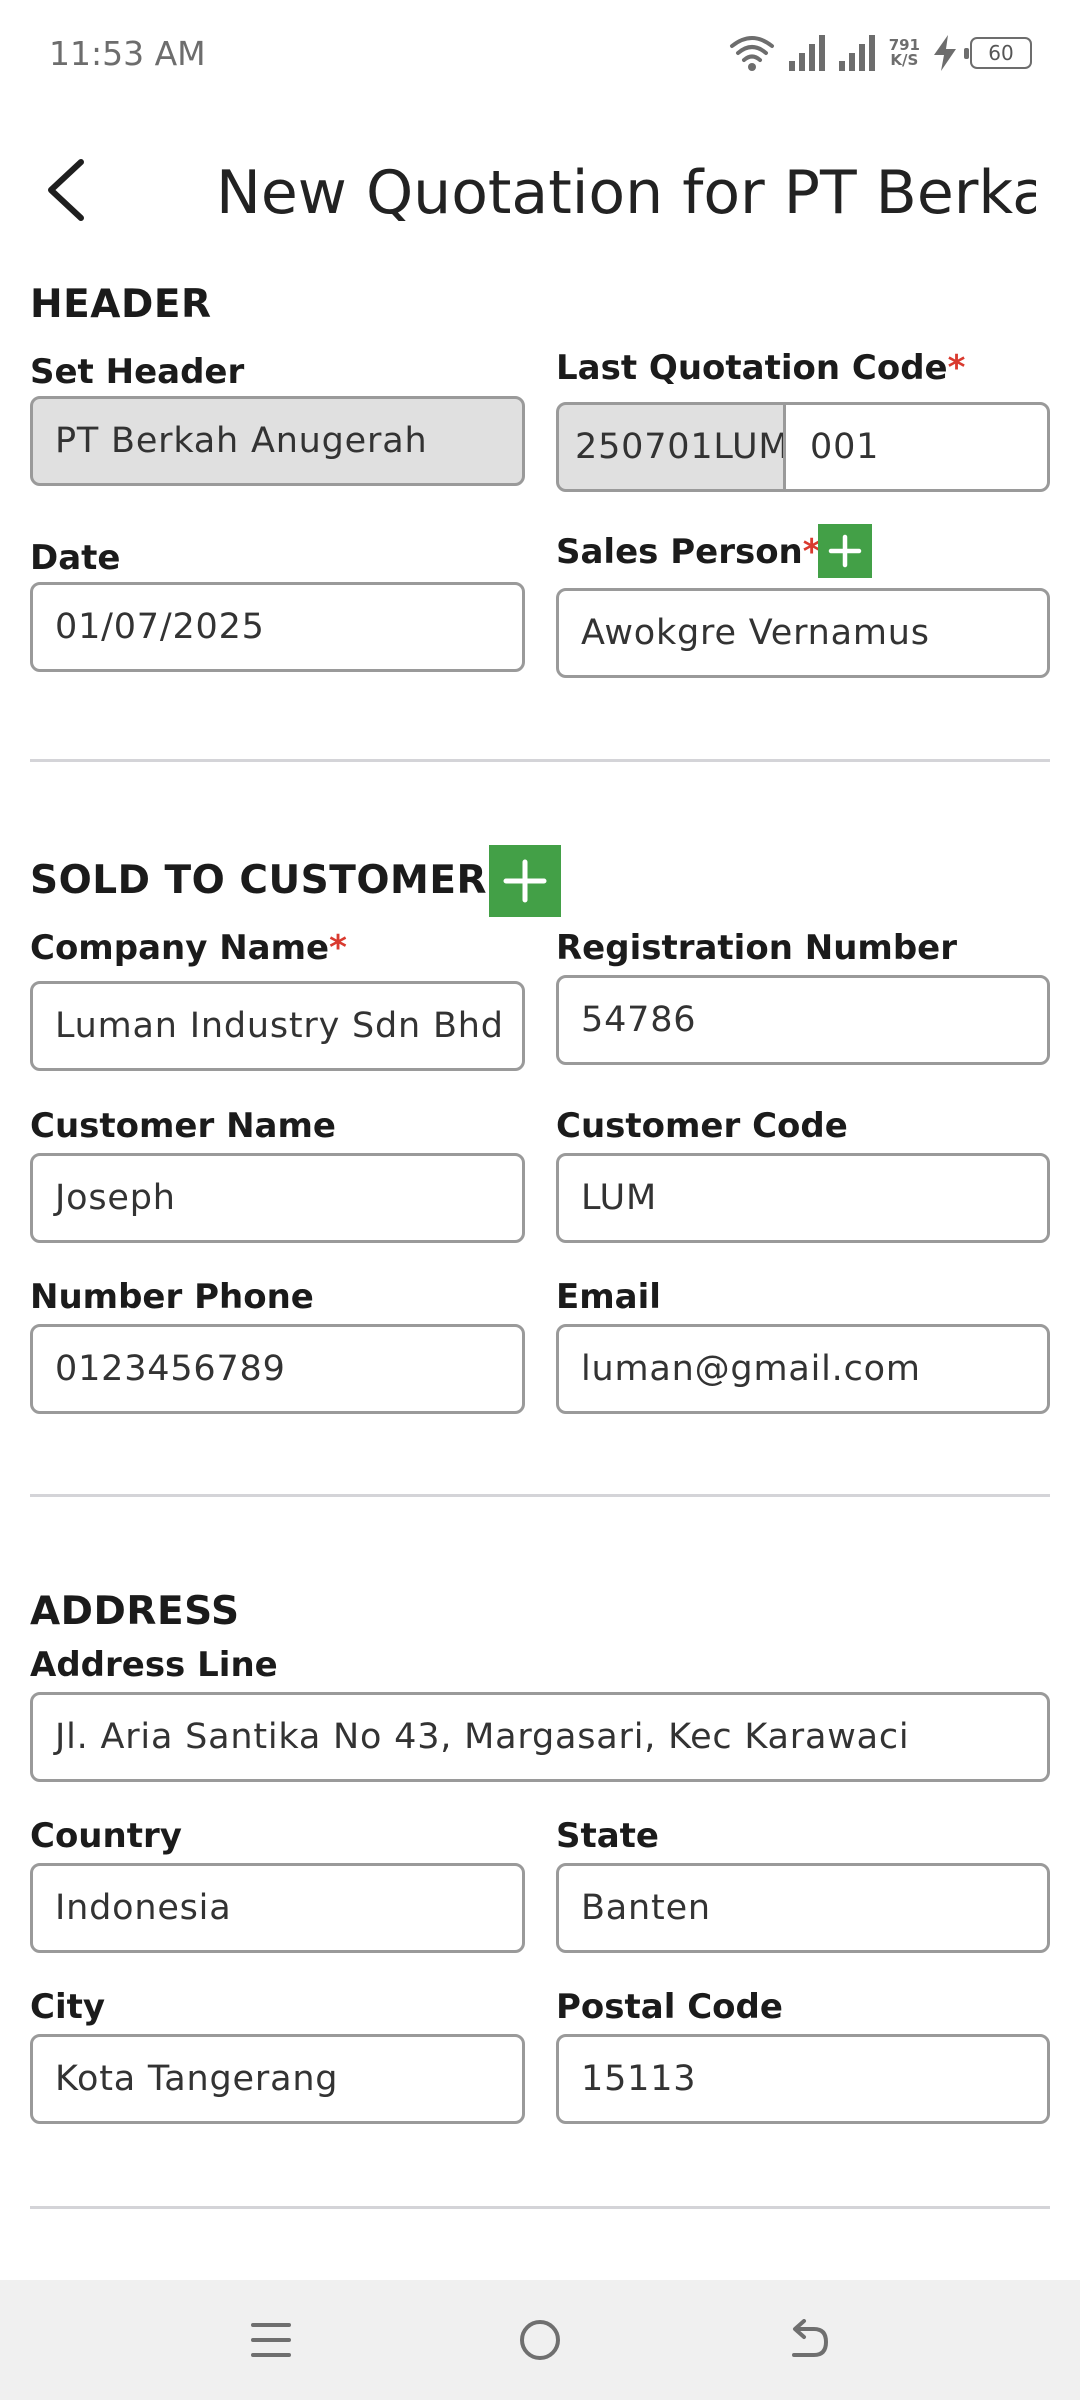 Image resolution: width=1080 pixels, height=2400 pixels. I want to click on add-customer-button, so click(525, 881).